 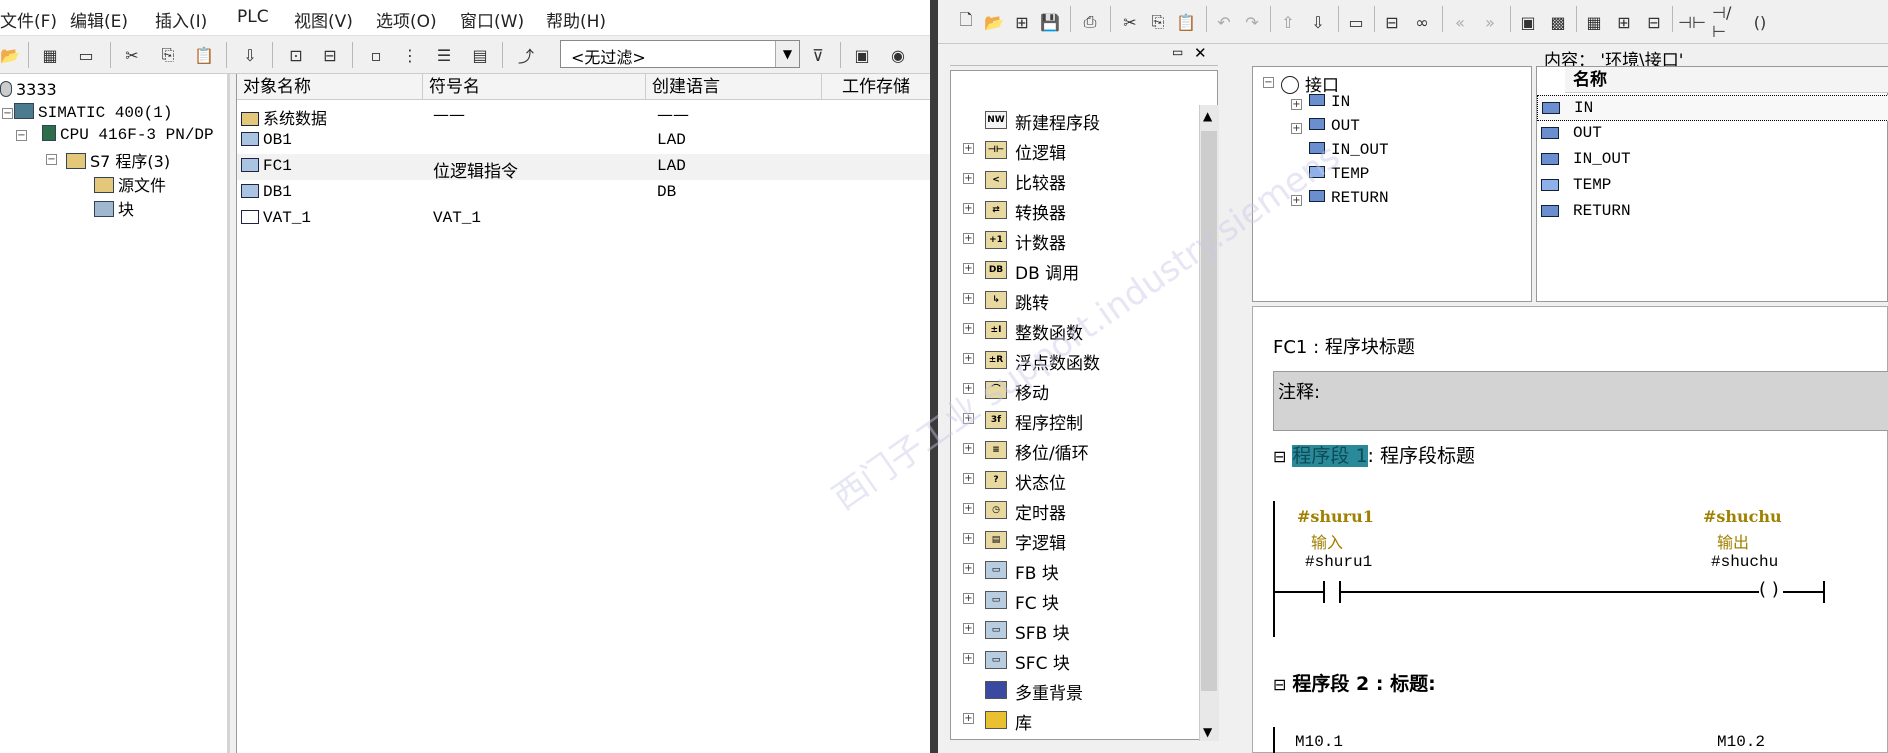 I want to click on tree-item-blocks: 块, so click(x=114, y=208).